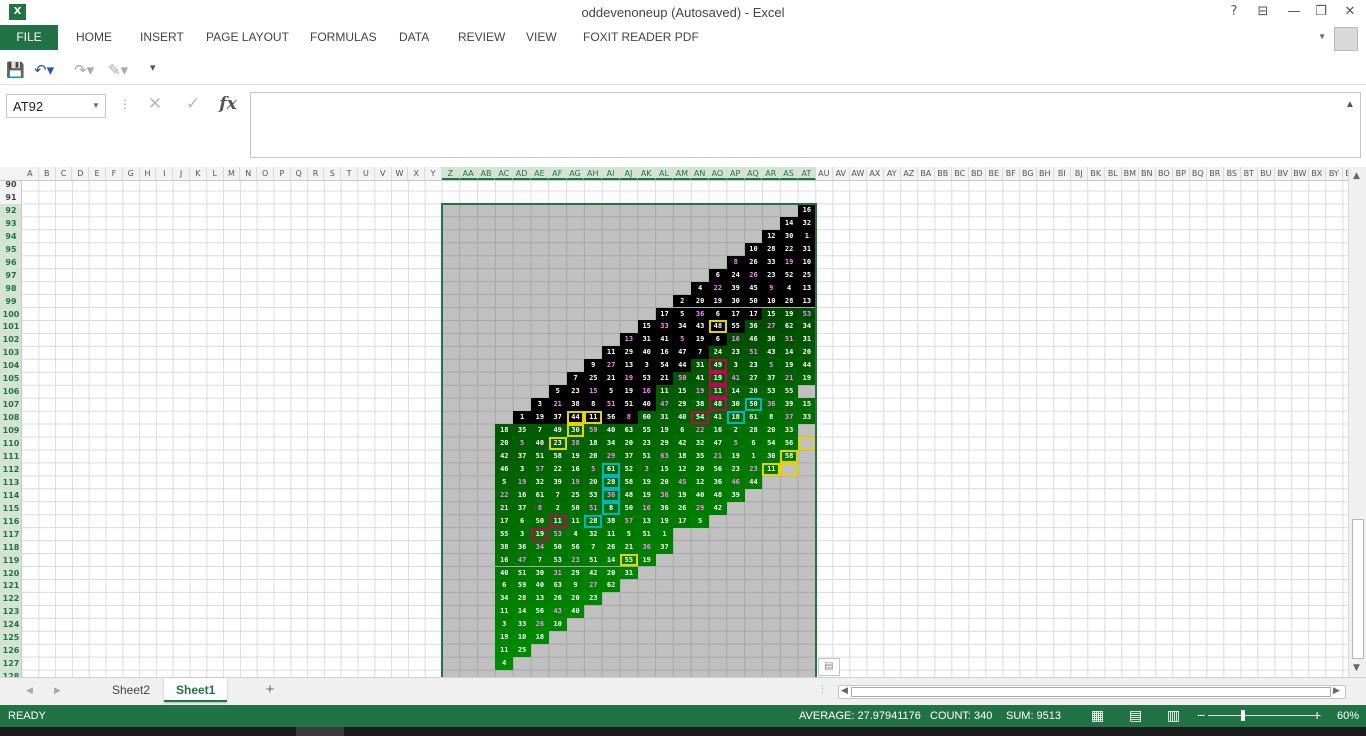 Image resolution: width=1366 pixels, height=736 pixels. Describe the element at coordinates (1181, 173) in the screenshot. I see `column-header: BP` at that location.